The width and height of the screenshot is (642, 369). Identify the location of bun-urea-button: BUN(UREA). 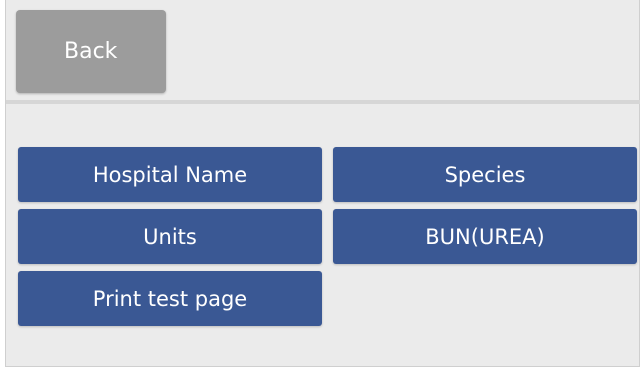
(485, 236).